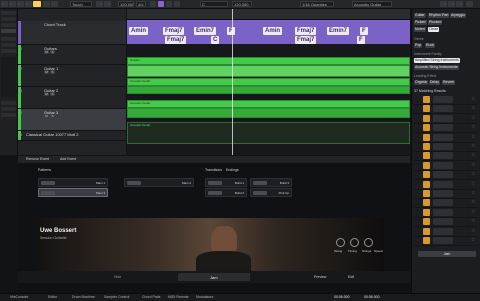 The height and width of the screenshot is (301, 480). I want to click on hide-button: Hide, so click(117, 277).